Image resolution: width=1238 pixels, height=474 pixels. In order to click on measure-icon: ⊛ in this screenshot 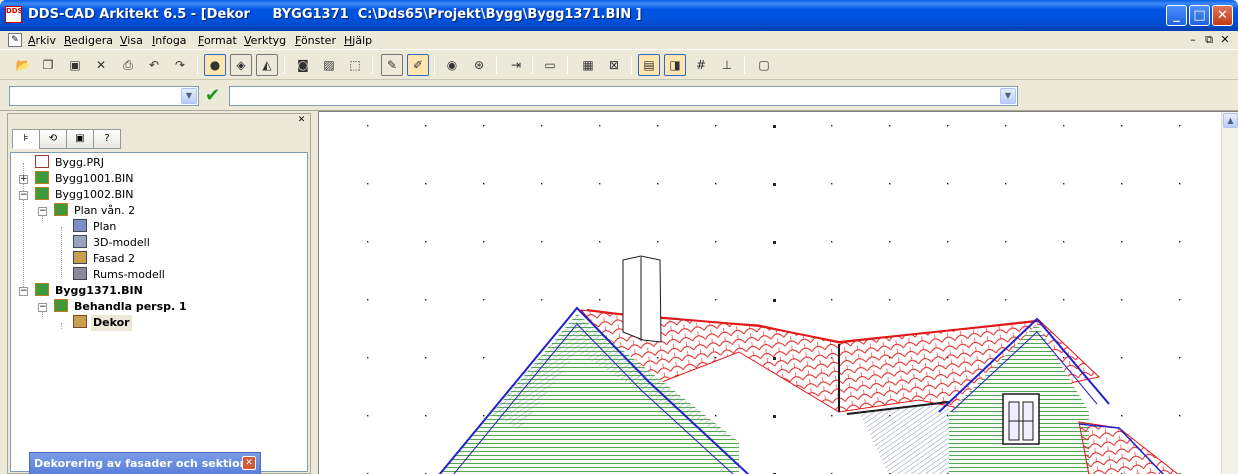, I will do `click(479, 65)`.